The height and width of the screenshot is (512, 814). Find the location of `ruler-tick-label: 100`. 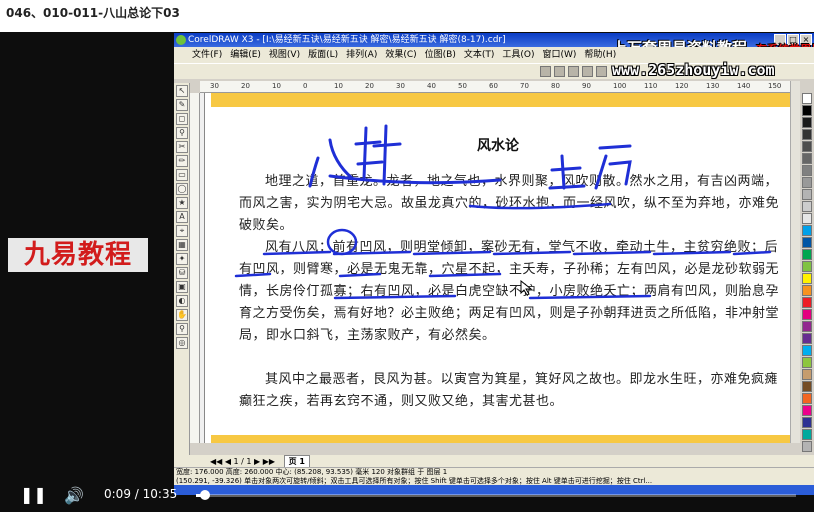

ruler-tick-label: 100 is located at coordinates (620, 86).